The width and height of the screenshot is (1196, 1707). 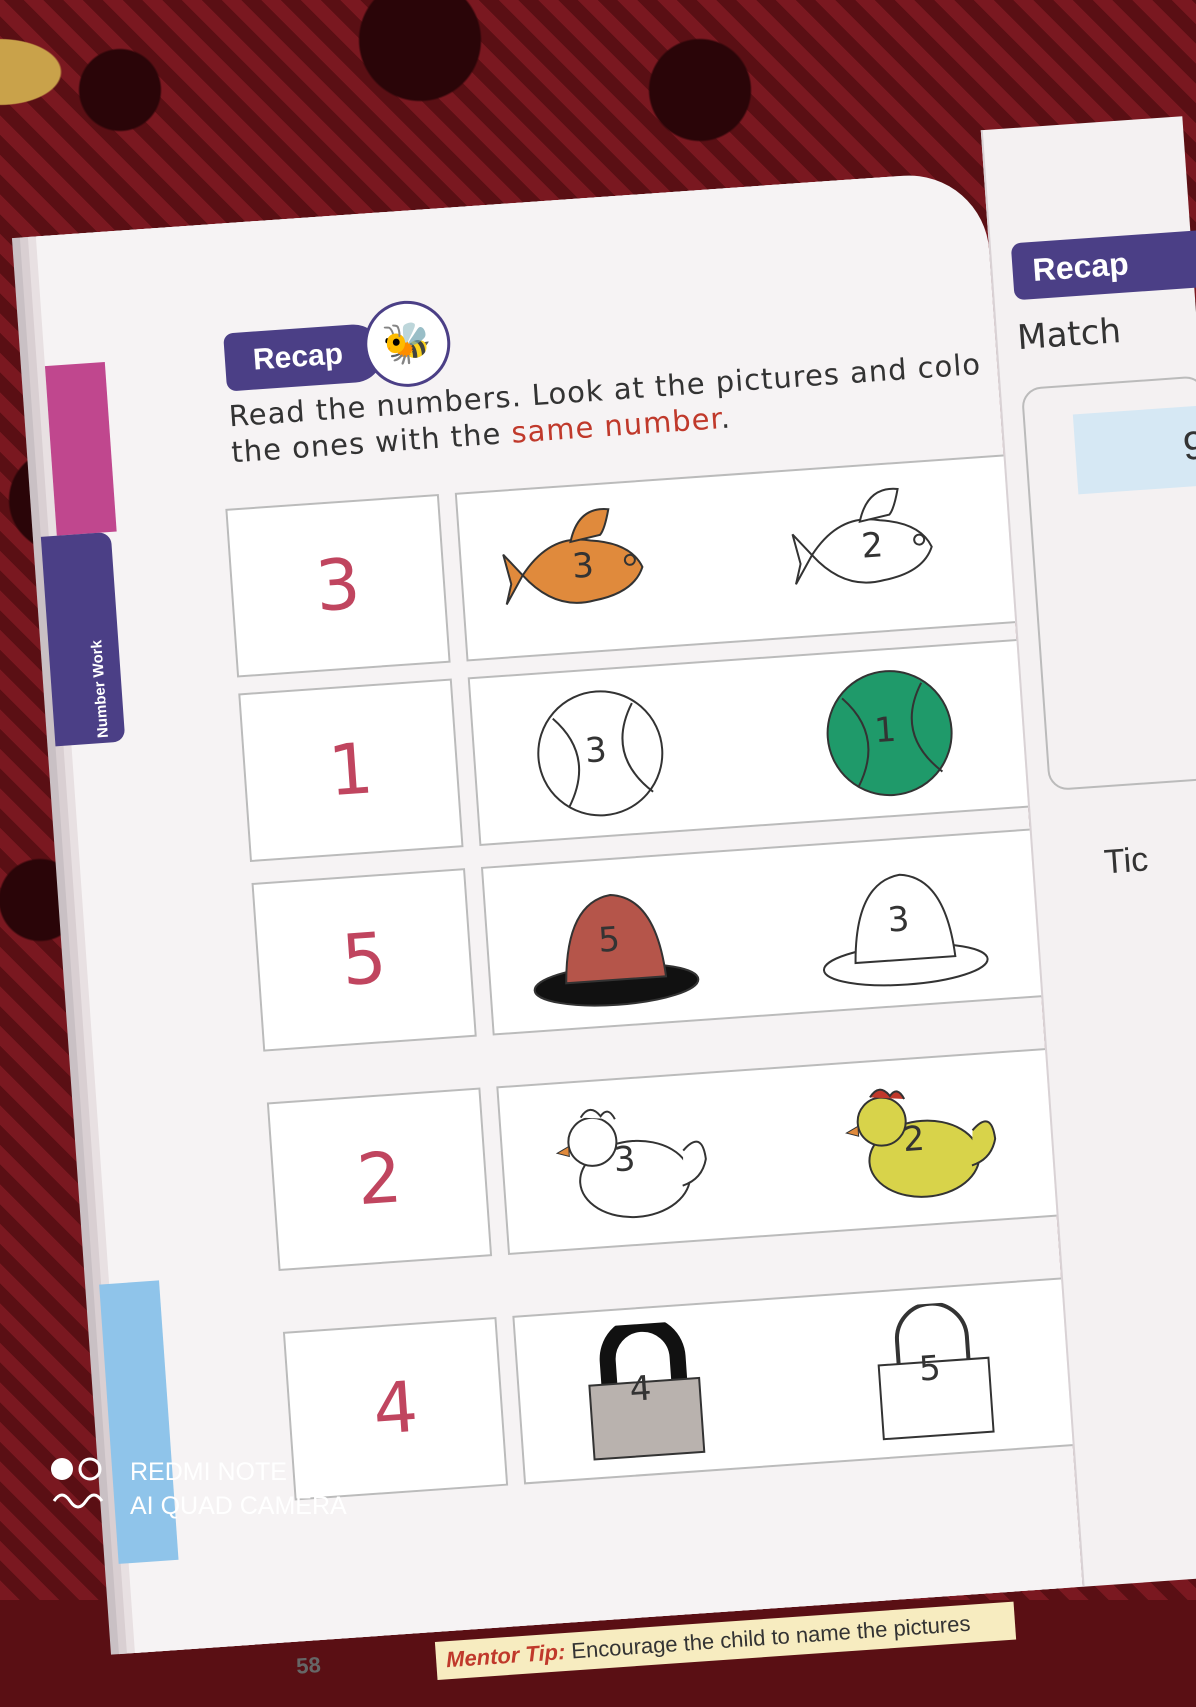 I want to click on target-number: 2, so click(x=379, y=1179).